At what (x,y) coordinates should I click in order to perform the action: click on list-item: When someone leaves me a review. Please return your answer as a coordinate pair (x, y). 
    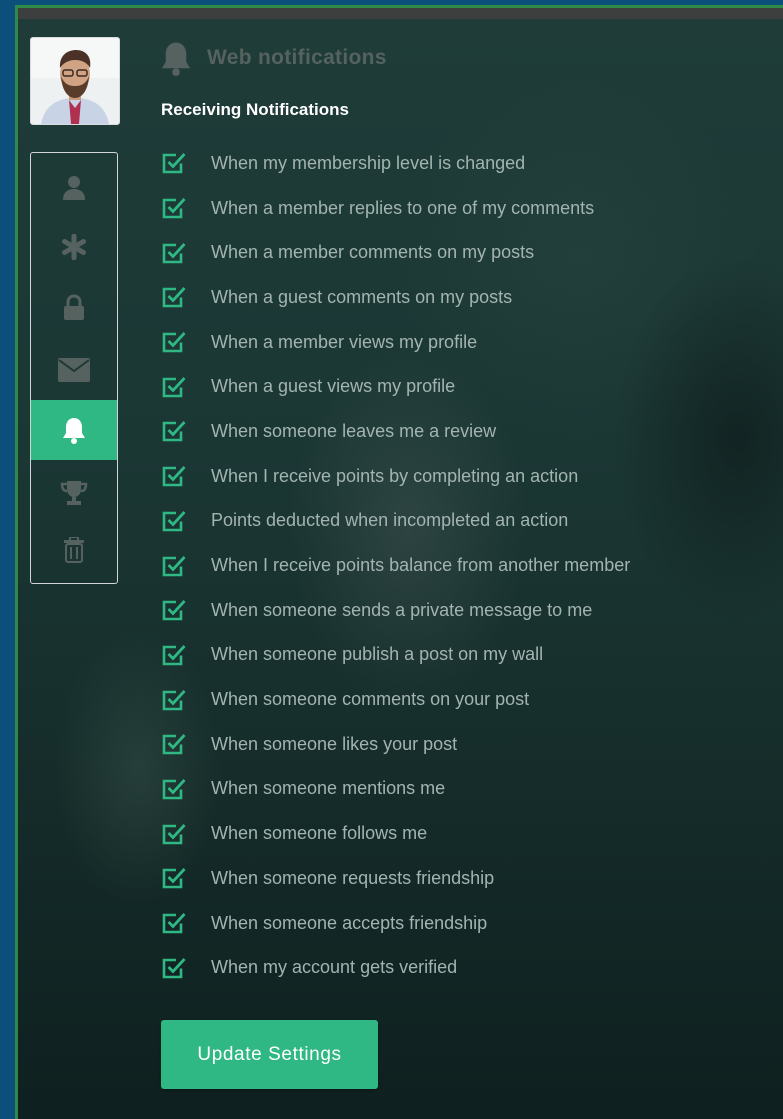
    Looking at the image, I should click on (395, 431).